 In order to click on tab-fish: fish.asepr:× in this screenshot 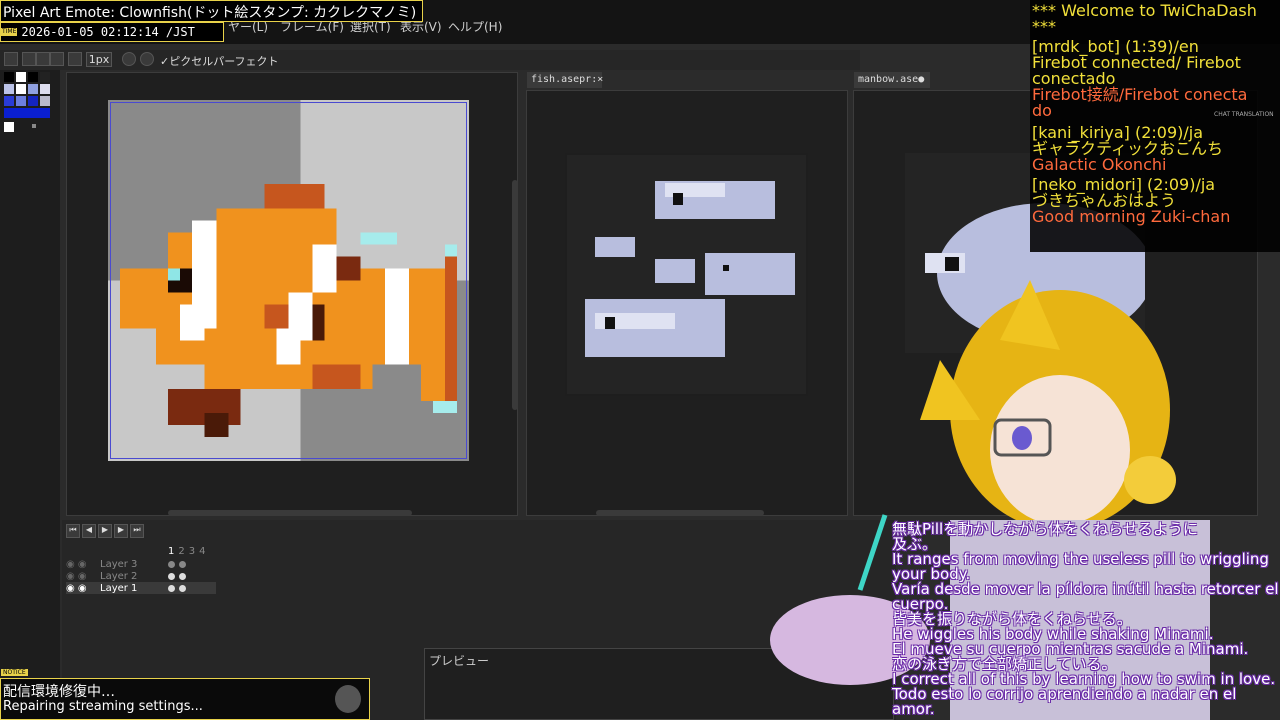, I will do `click(565, 80)`.